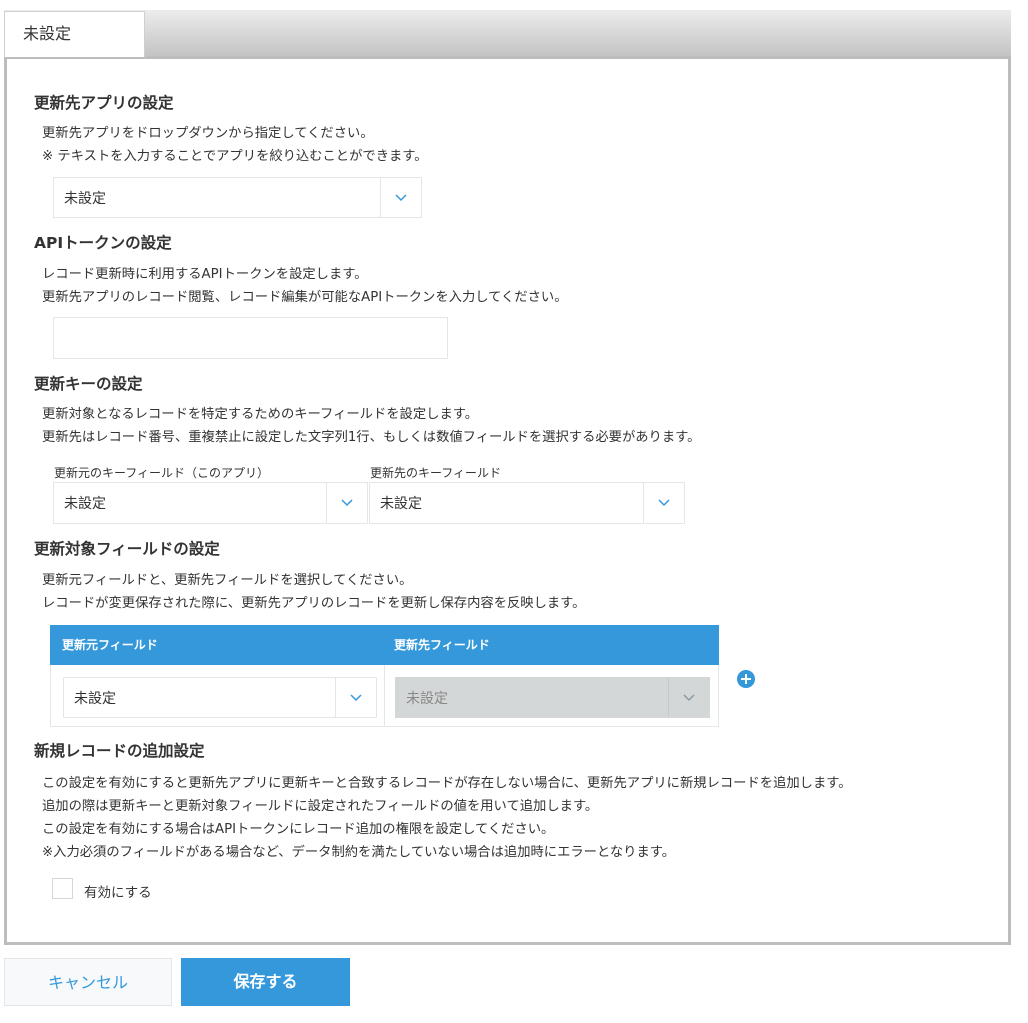 The image size is (1028, 1023). What do you see at coordinates (162, 473) in the screenshot?
I see `source-key-label: 更新元のキーフィールド（このアプリ）` at bounding box center [162, 473].